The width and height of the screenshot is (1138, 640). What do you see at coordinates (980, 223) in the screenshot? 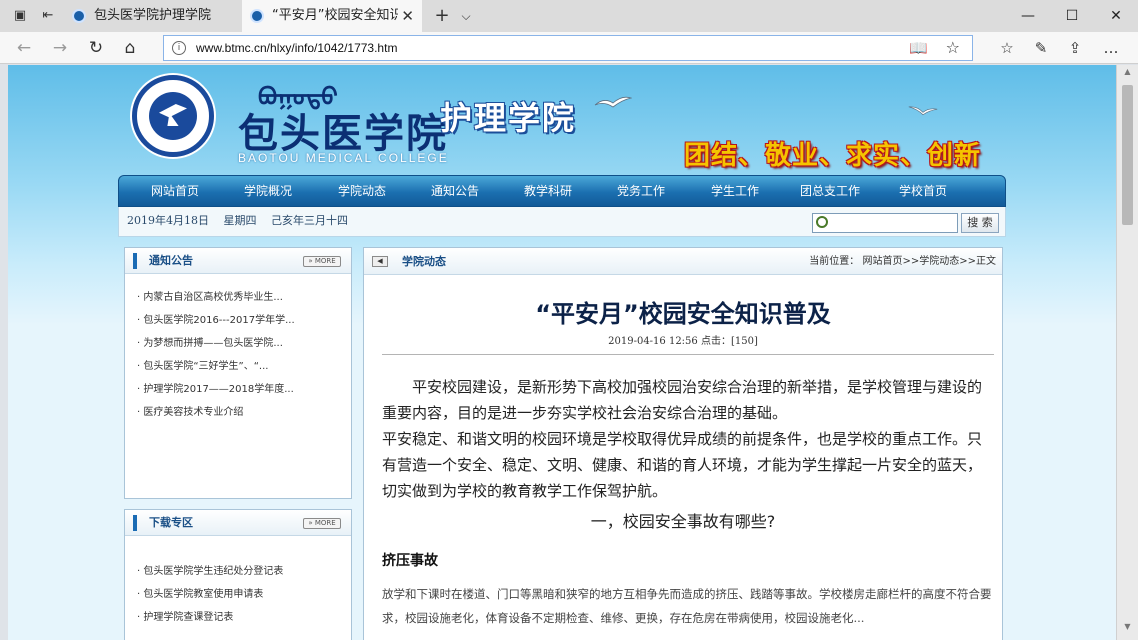
I see `search-button: 搜 索` at bounding box center [980, 223].